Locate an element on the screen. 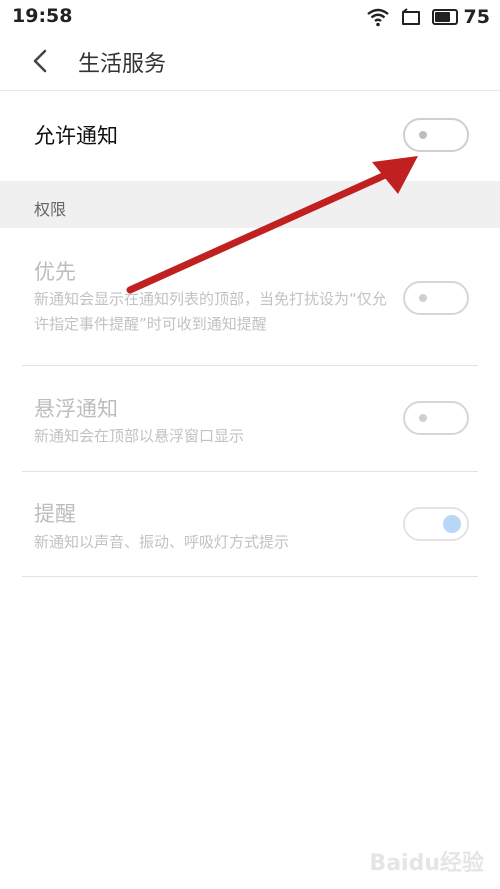 The width and height of the screenshot is (500, 889). baidu-watermark: Baidu经验 is located at coordinates (426, 863).